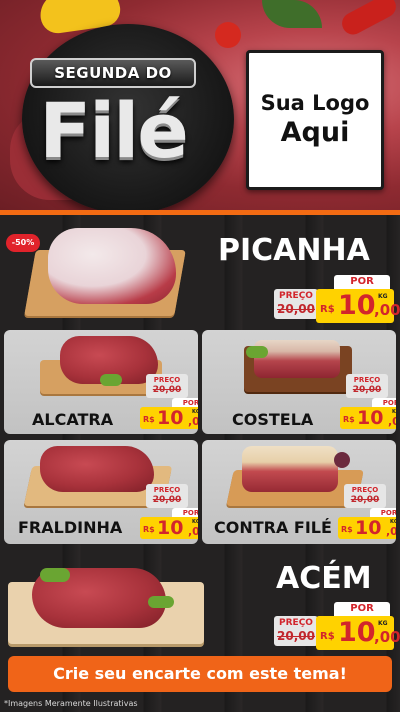 The height and width of the screenshot is (712, 400). What do you see at coordinates (273, 527) in the screenshot?
I see `product-name: CONTRA FILÉ` at bounding box center [273, 527].